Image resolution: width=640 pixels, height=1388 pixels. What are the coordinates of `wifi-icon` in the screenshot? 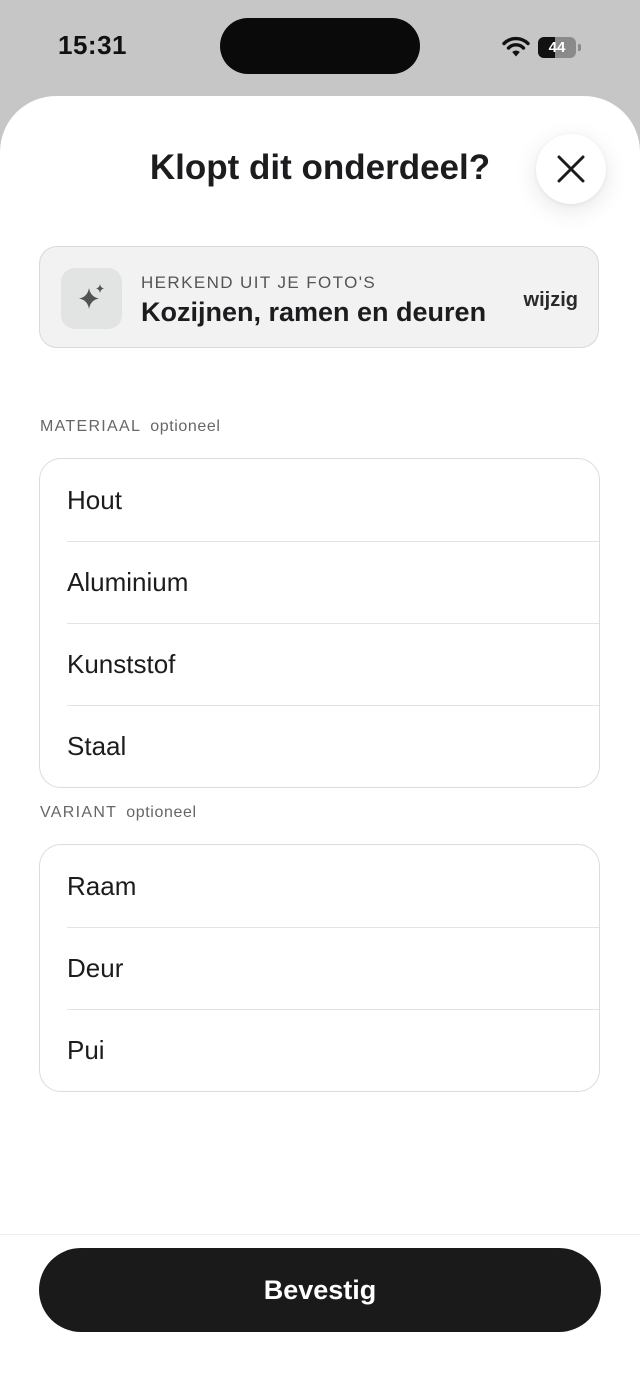 It's located at (516, 46).